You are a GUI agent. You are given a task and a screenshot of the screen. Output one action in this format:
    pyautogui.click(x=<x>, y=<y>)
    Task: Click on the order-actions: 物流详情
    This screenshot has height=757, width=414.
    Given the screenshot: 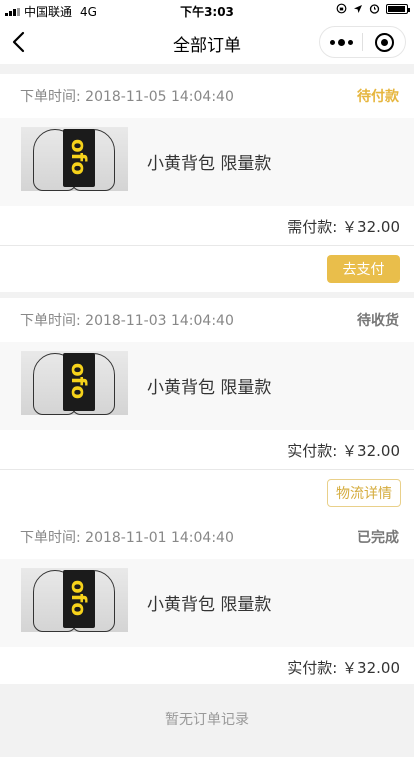 What is the action you would take?
    pyautogui.click(x=207, y=493)
    